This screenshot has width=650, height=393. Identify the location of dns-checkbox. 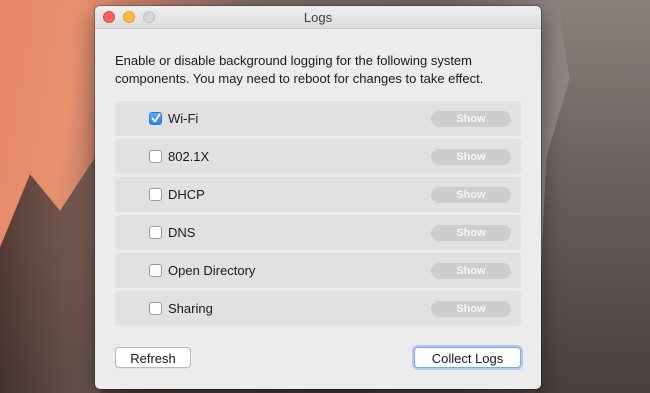
(155, 232).